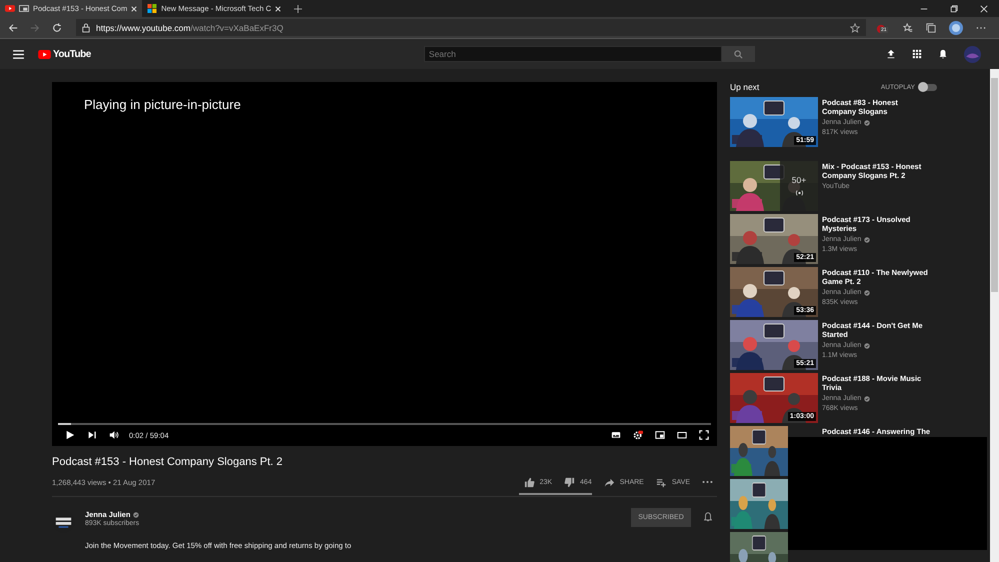 This screenshot has height=562, width=999. Describe the element at coordinates (661, 482) in the screenshot. I see `add-to-playlist-icon` at that location.